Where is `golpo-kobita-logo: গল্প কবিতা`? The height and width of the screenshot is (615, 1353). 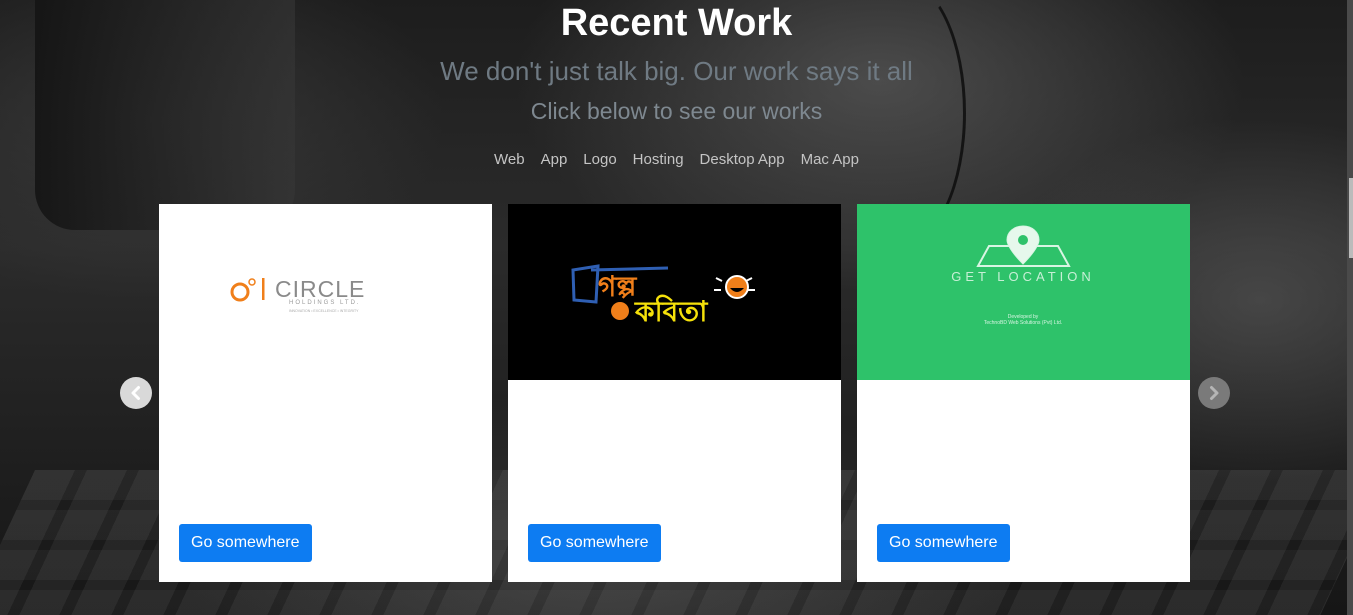 golpo-kobita-logo: গল্প কবিতা is located at coordinates (663, 296).